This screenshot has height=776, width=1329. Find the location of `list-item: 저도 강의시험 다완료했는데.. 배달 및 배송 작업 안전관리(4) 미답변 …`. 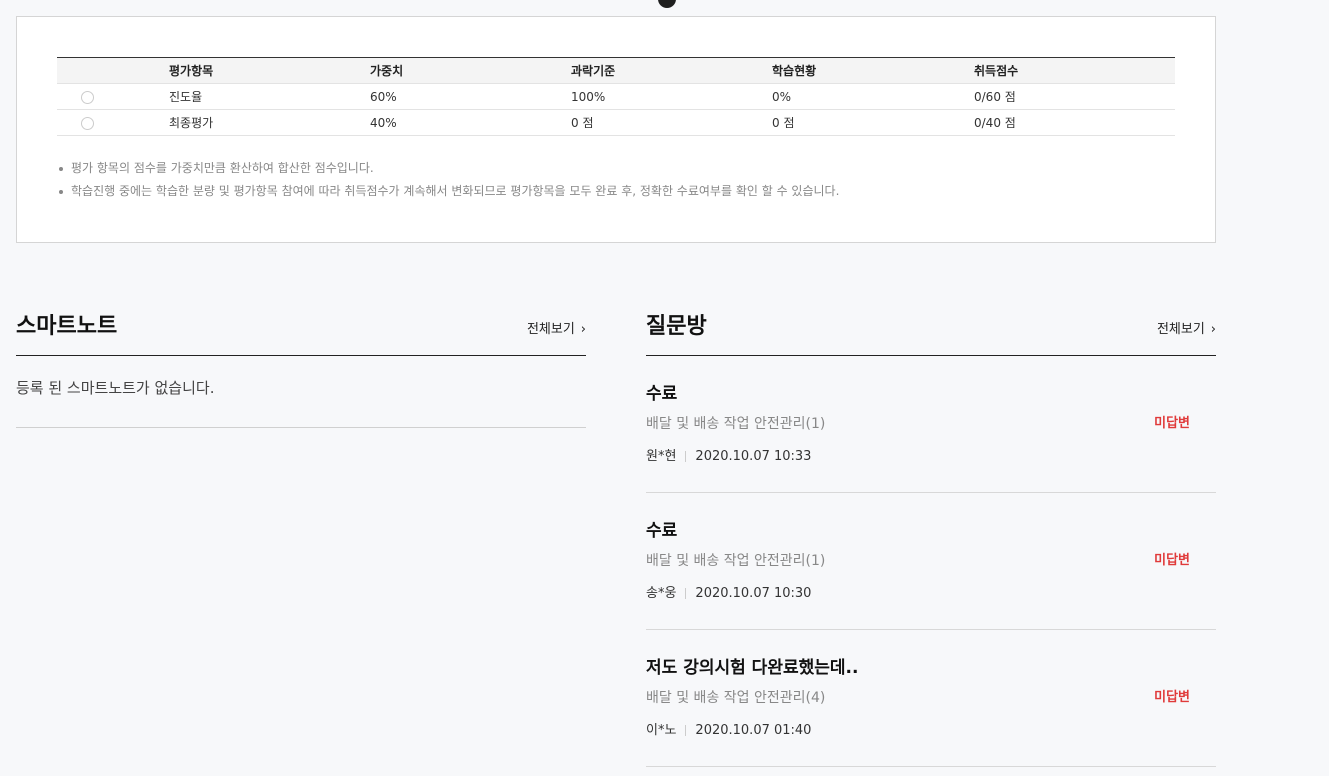

list-item: 저도 강의시험 다완료했는데.. 배달 및 배송 작업 안전관리(4) 미답변 … is located at coordinates (931, 698).